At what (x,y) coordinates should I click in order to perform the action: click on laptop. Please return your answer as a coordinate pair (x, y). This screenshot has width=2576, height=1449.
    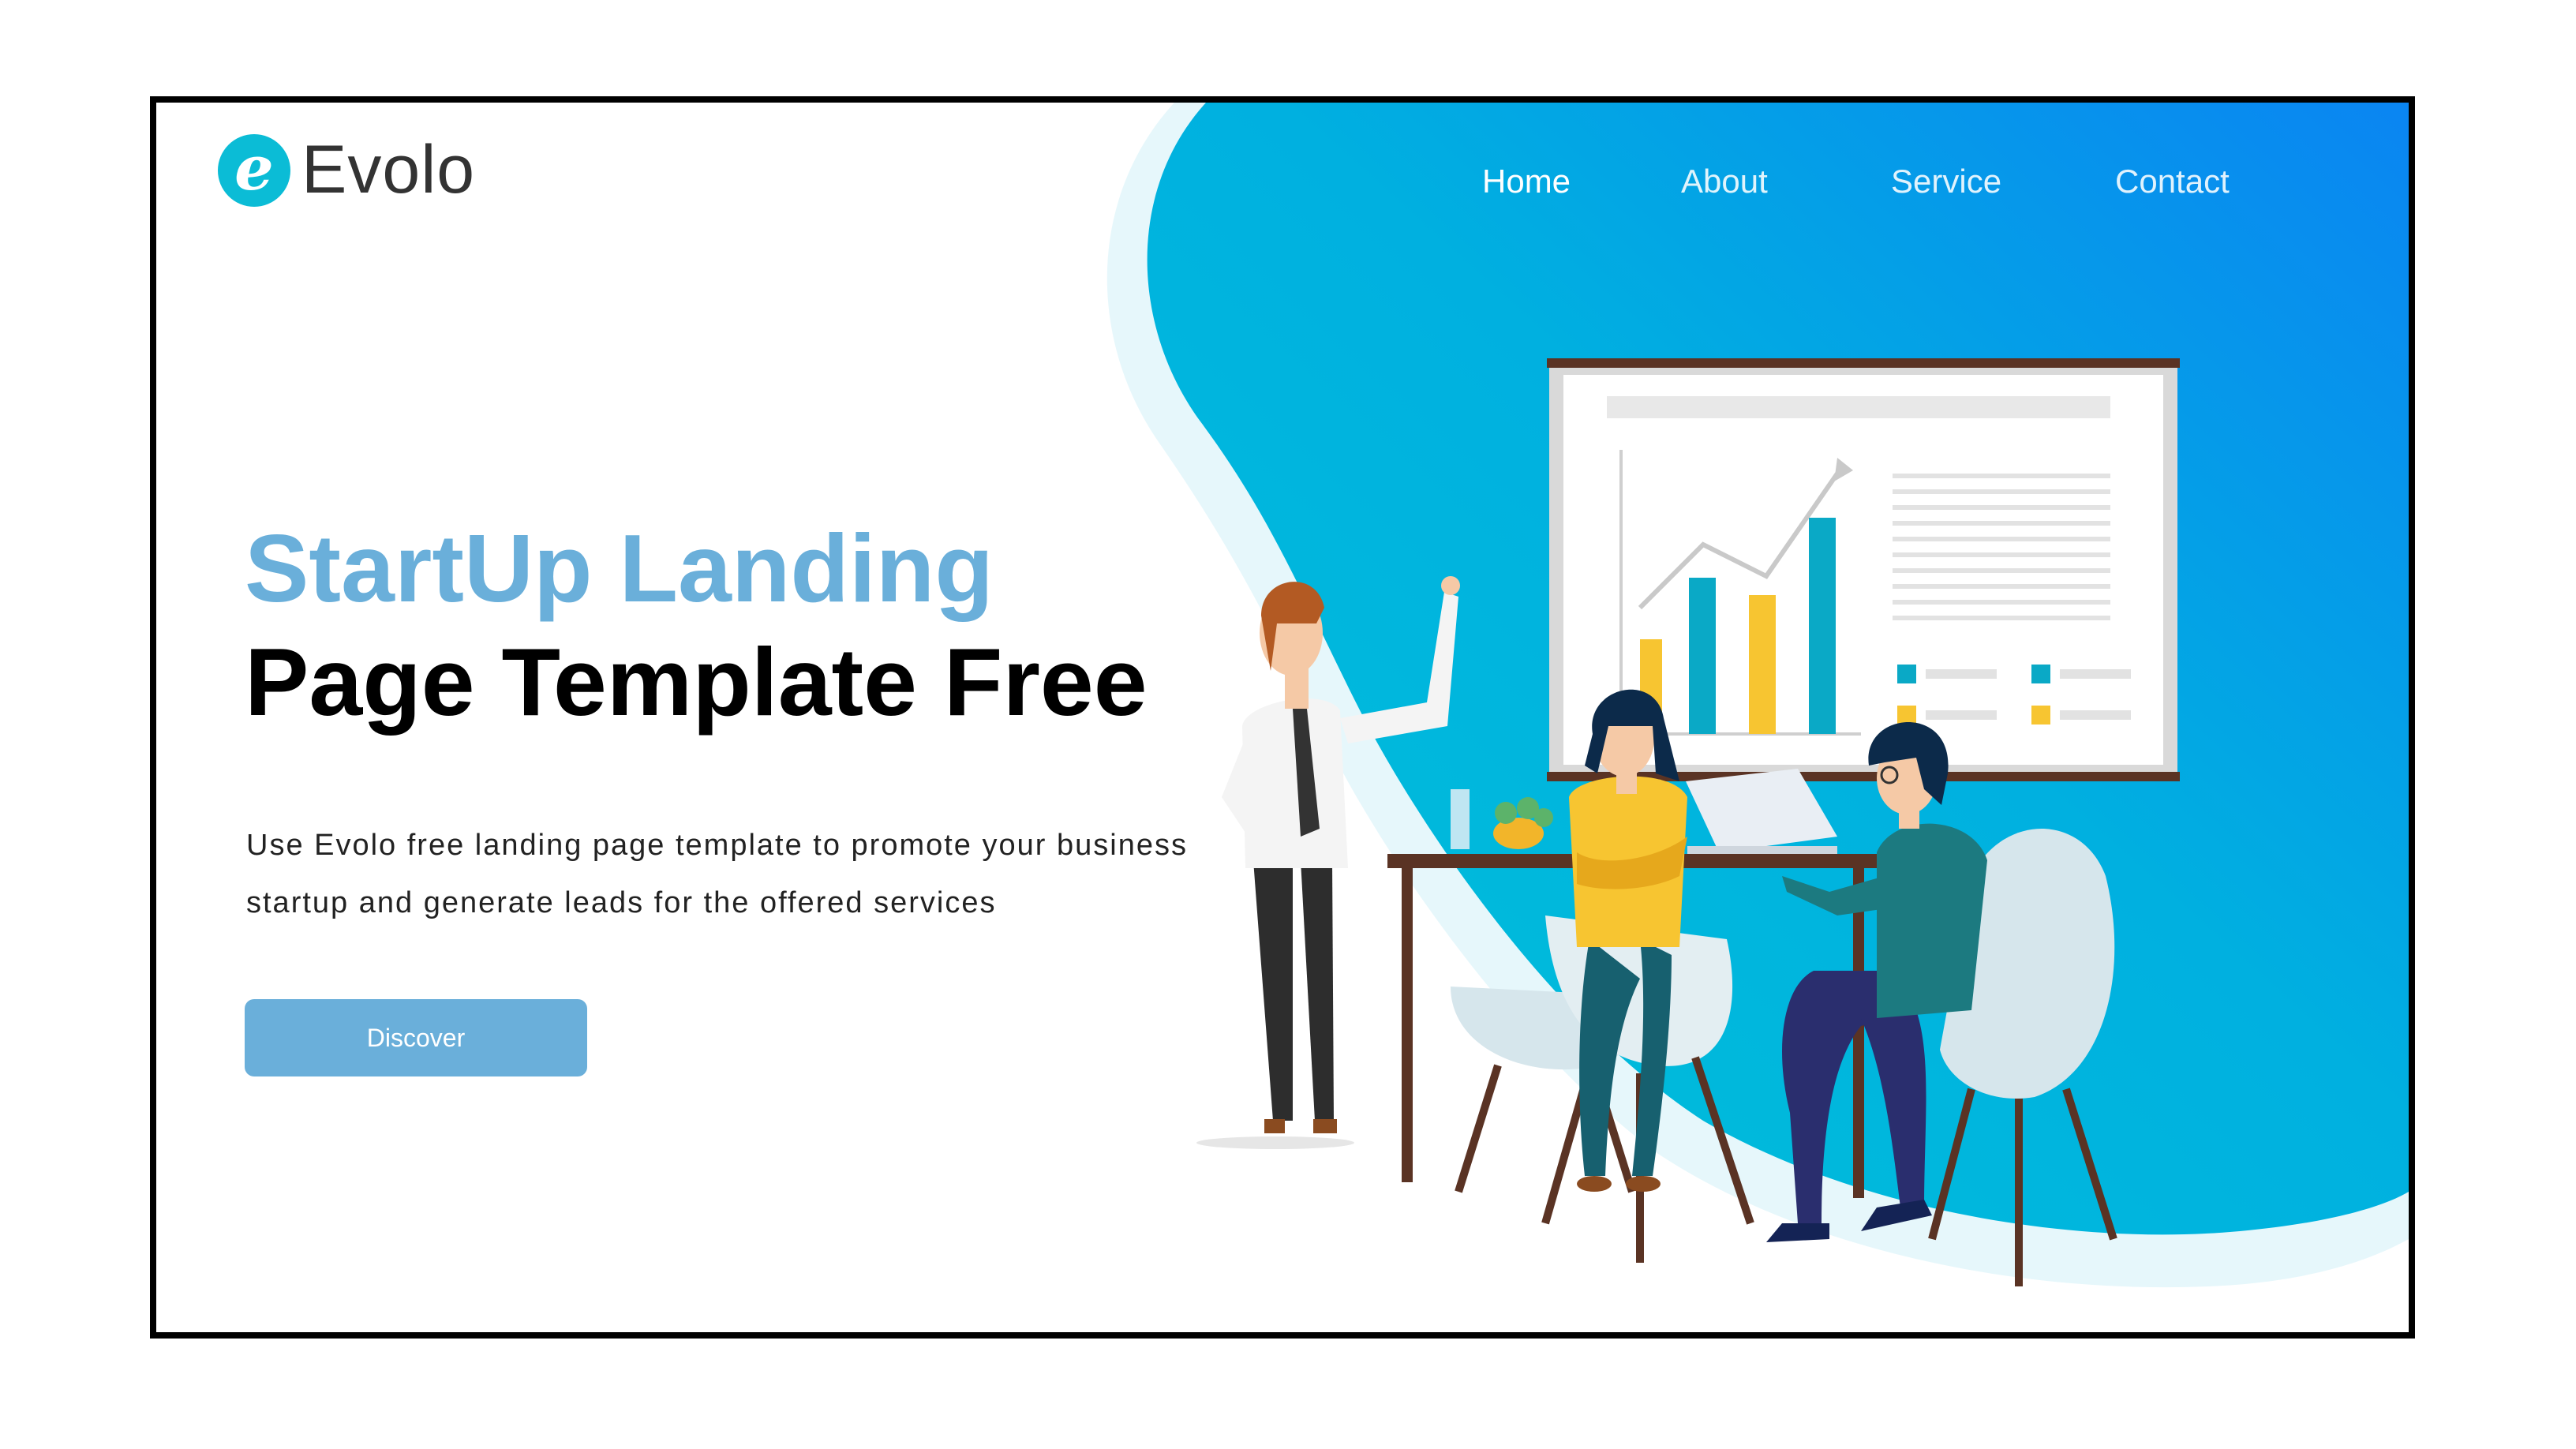
    Looking at the image, I should click on (1761, 811).